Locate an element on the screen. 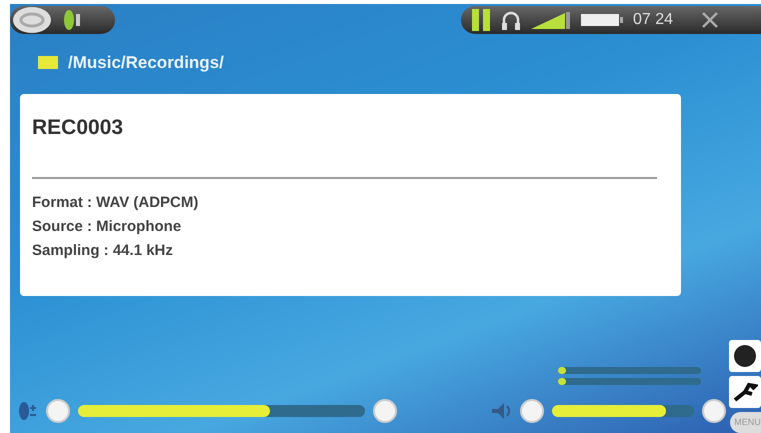 This screenshot has height=433, width=761. pause-icon is located at coordinates (481, 20).